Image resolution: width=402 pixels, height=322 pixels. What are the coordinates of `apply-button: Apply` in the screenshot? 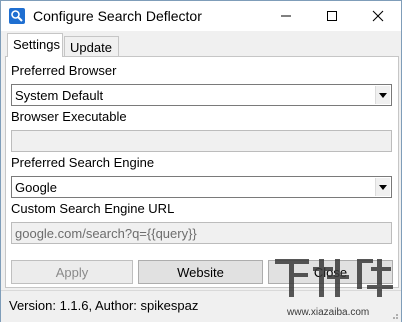 It's located at (72, 272).